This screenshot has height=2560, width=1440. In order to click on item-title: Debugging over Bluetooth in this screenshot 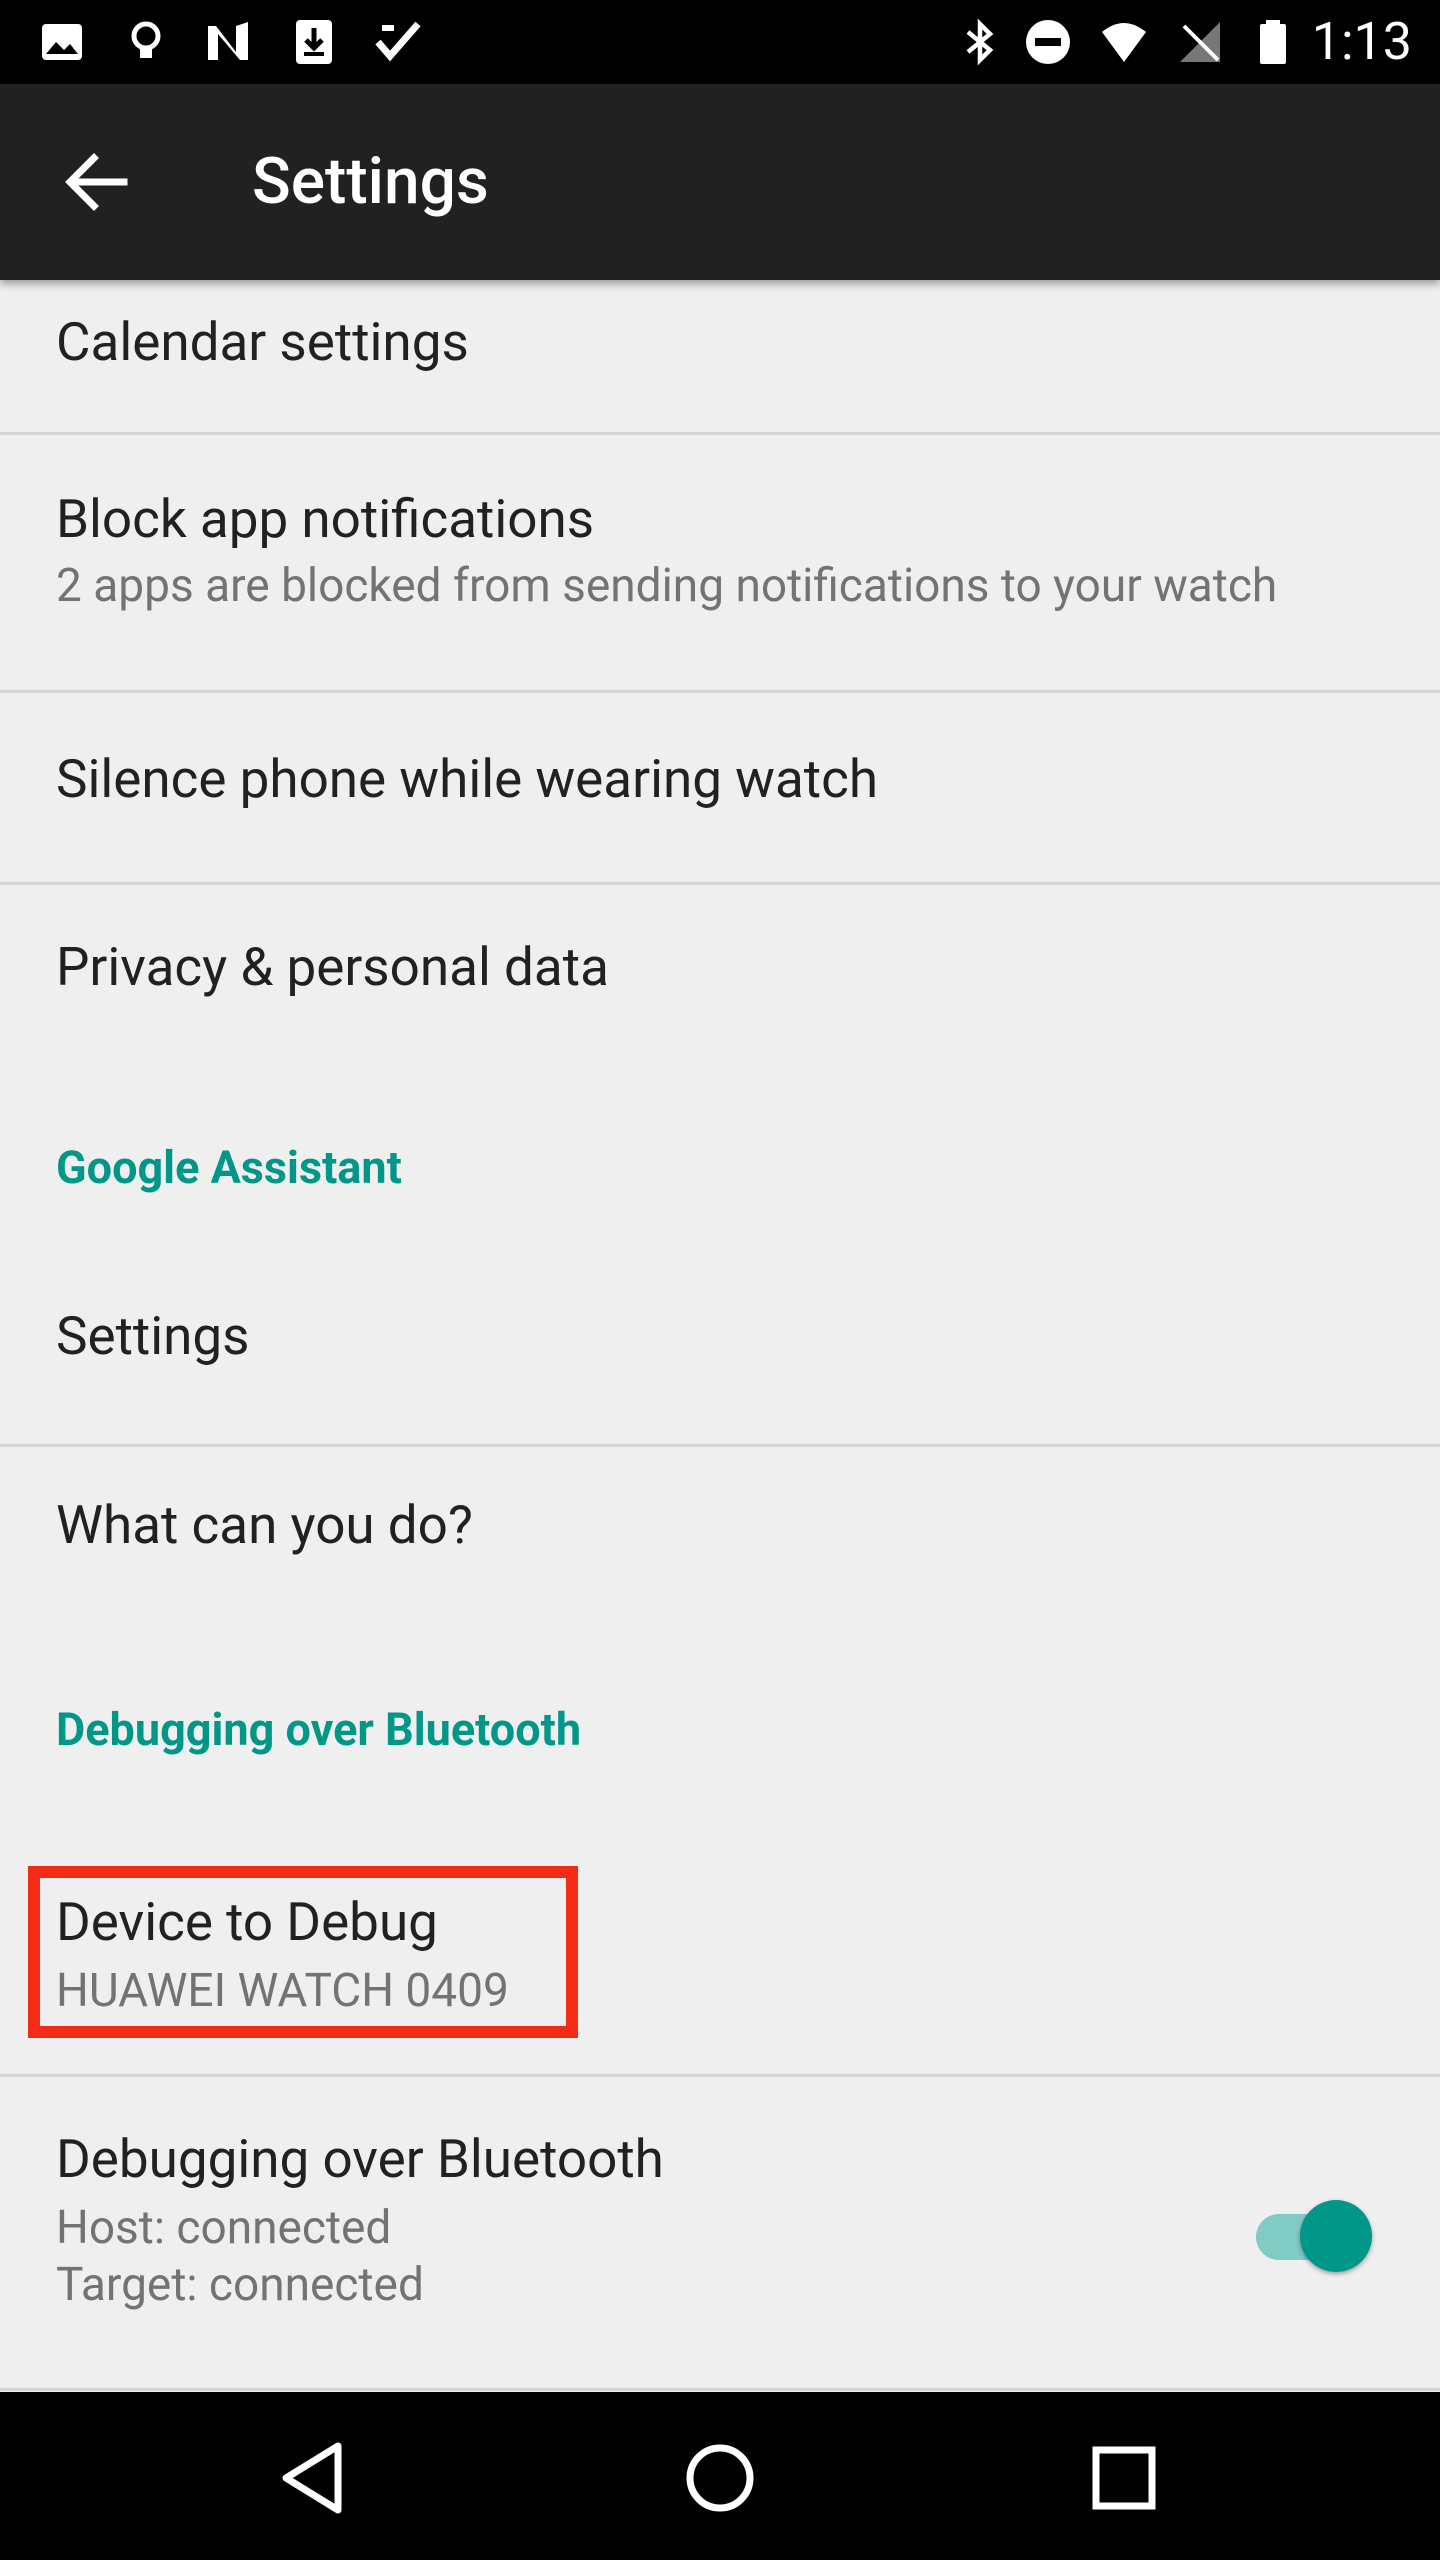, I will do `click(360, 2159)`.